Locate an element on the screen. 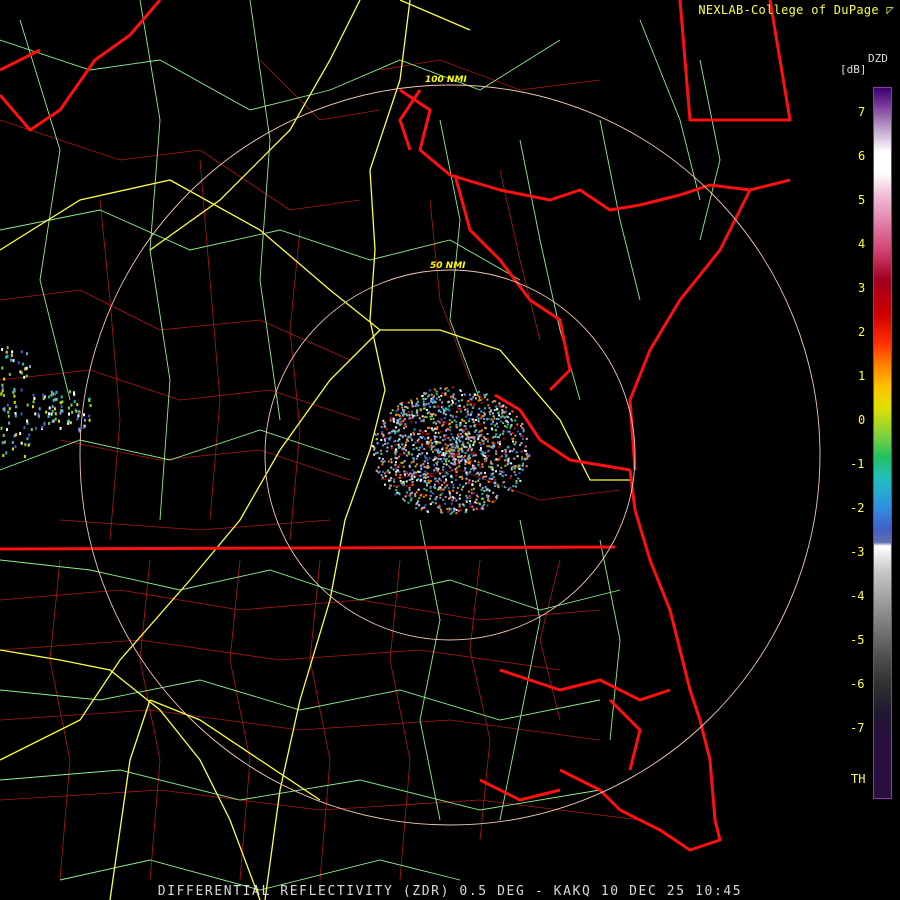  legend-tick: -1 is located at coordinates (857, 464).